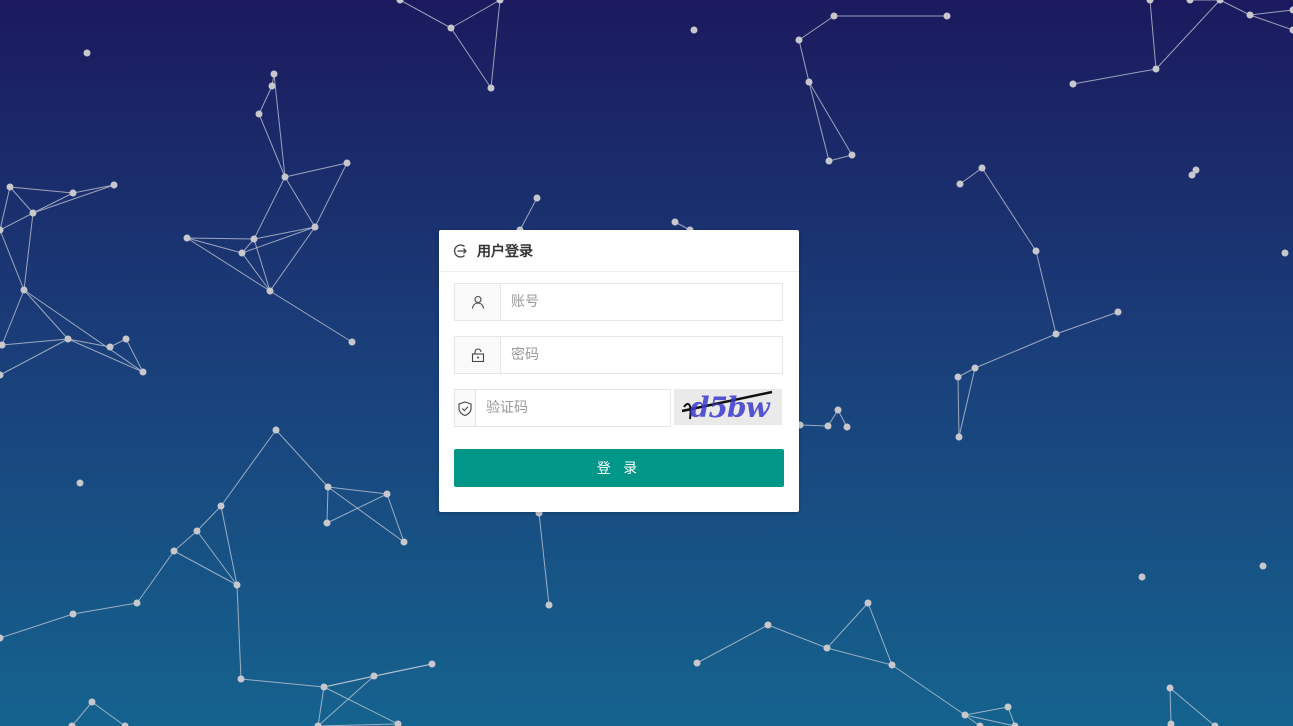 The height and width of the screenshot is (726, 1293). What do you see at coordinates (619, 468) in the screenshot?
I see `login-button: 登 录` at bounding box center [619, 468].